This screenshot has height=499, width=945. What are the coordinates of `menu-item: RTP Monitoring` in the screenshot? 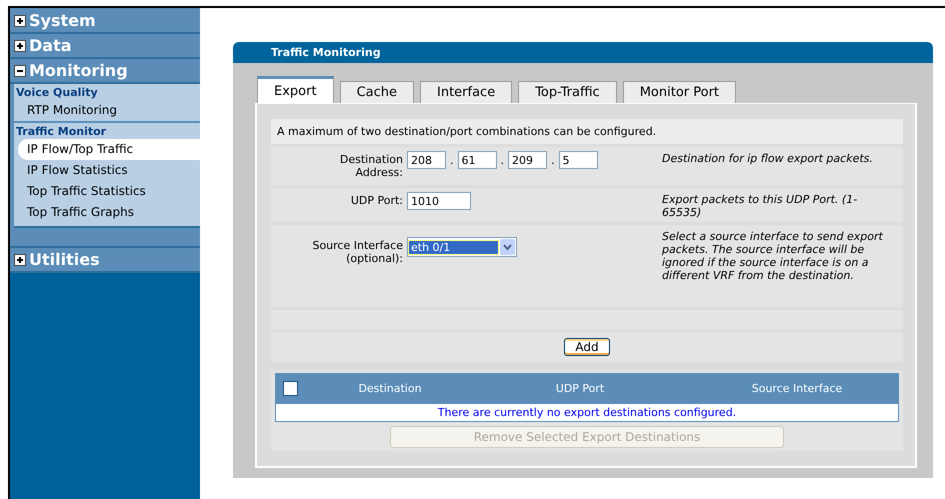 It's located at (107, 110).